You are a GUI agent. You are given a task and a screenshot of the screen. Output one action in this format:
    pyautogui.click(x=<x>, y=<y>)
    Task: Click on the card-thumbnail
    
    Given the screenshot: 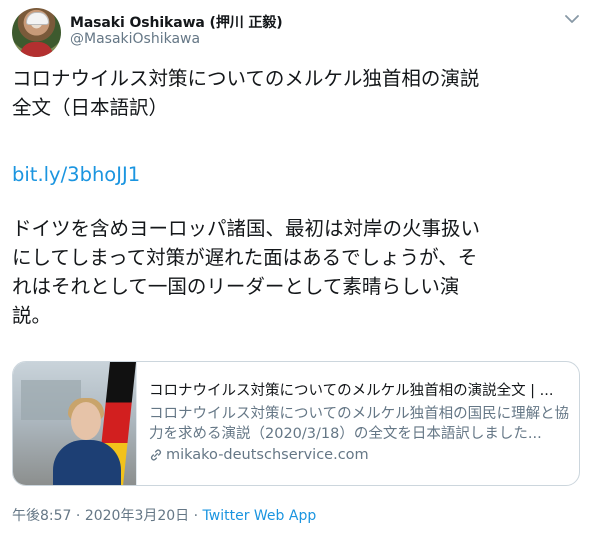 What is the action you would take?
    pyautogui.click(x=75, y=423)
    